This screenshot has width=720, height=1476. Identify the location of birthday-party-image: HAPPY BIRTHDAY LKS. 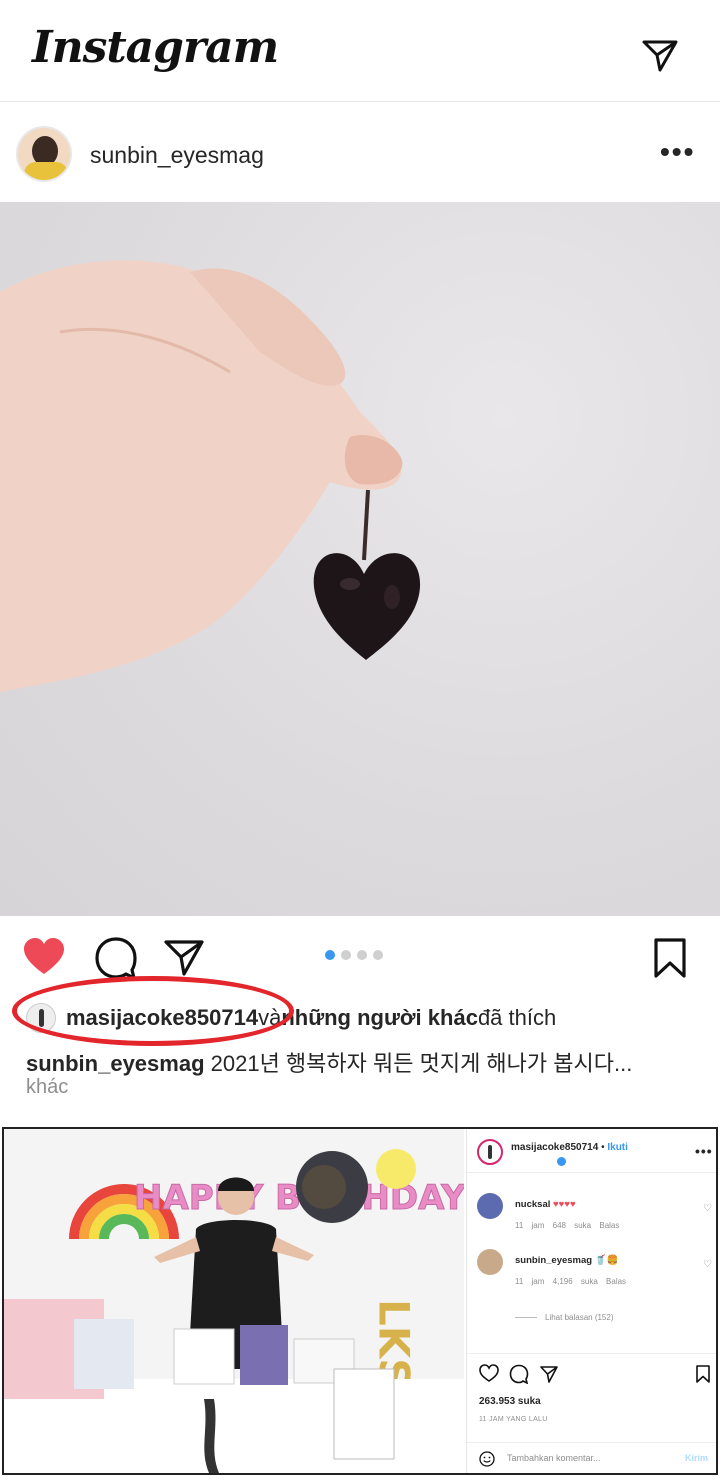
(234, 1301).